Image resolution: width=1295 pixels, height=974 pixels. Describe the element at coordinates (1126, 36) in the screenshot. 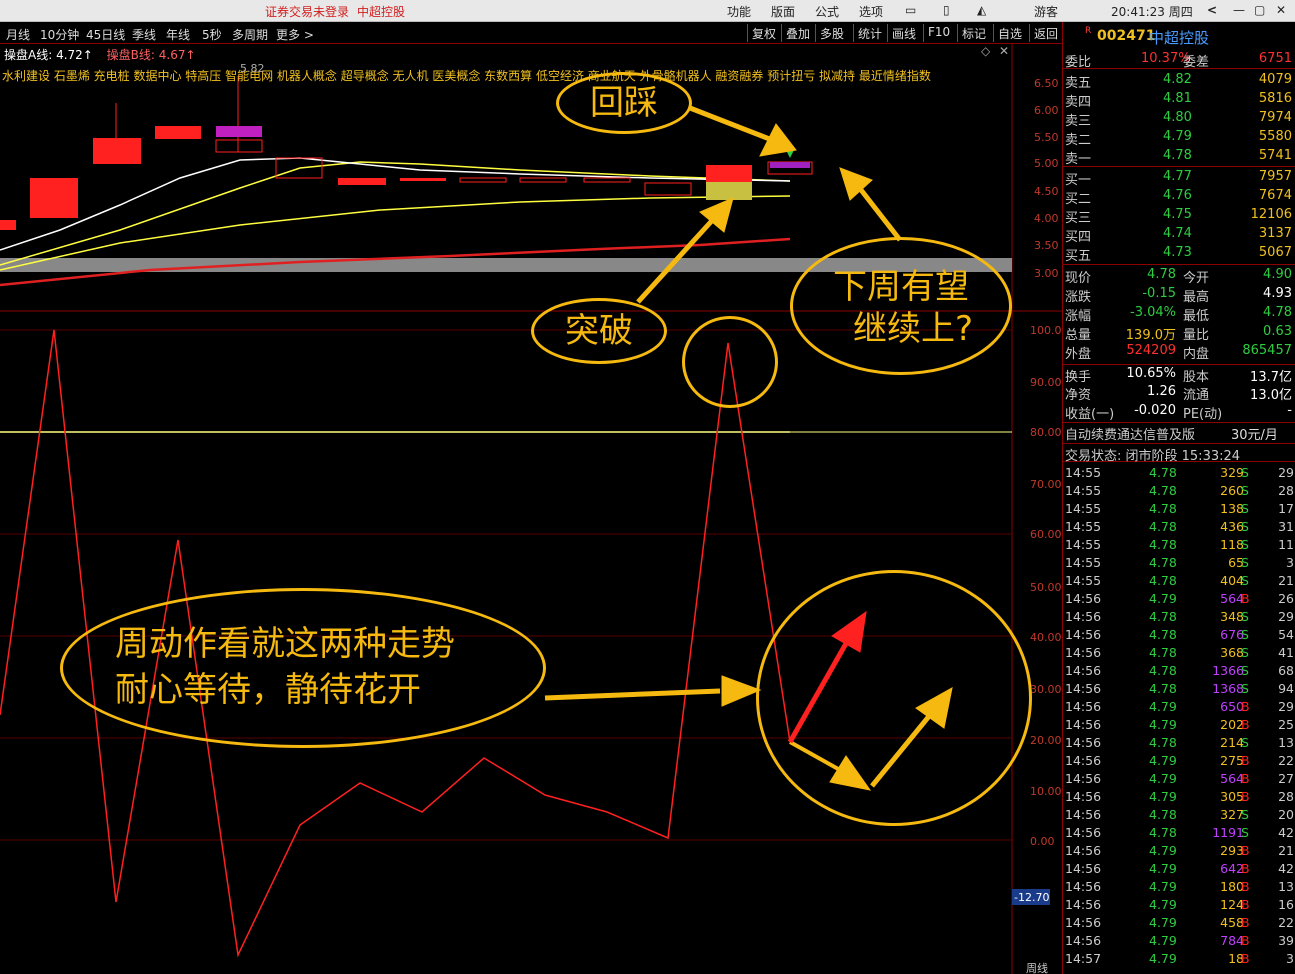

I see `stock-code: 002471` at that location.